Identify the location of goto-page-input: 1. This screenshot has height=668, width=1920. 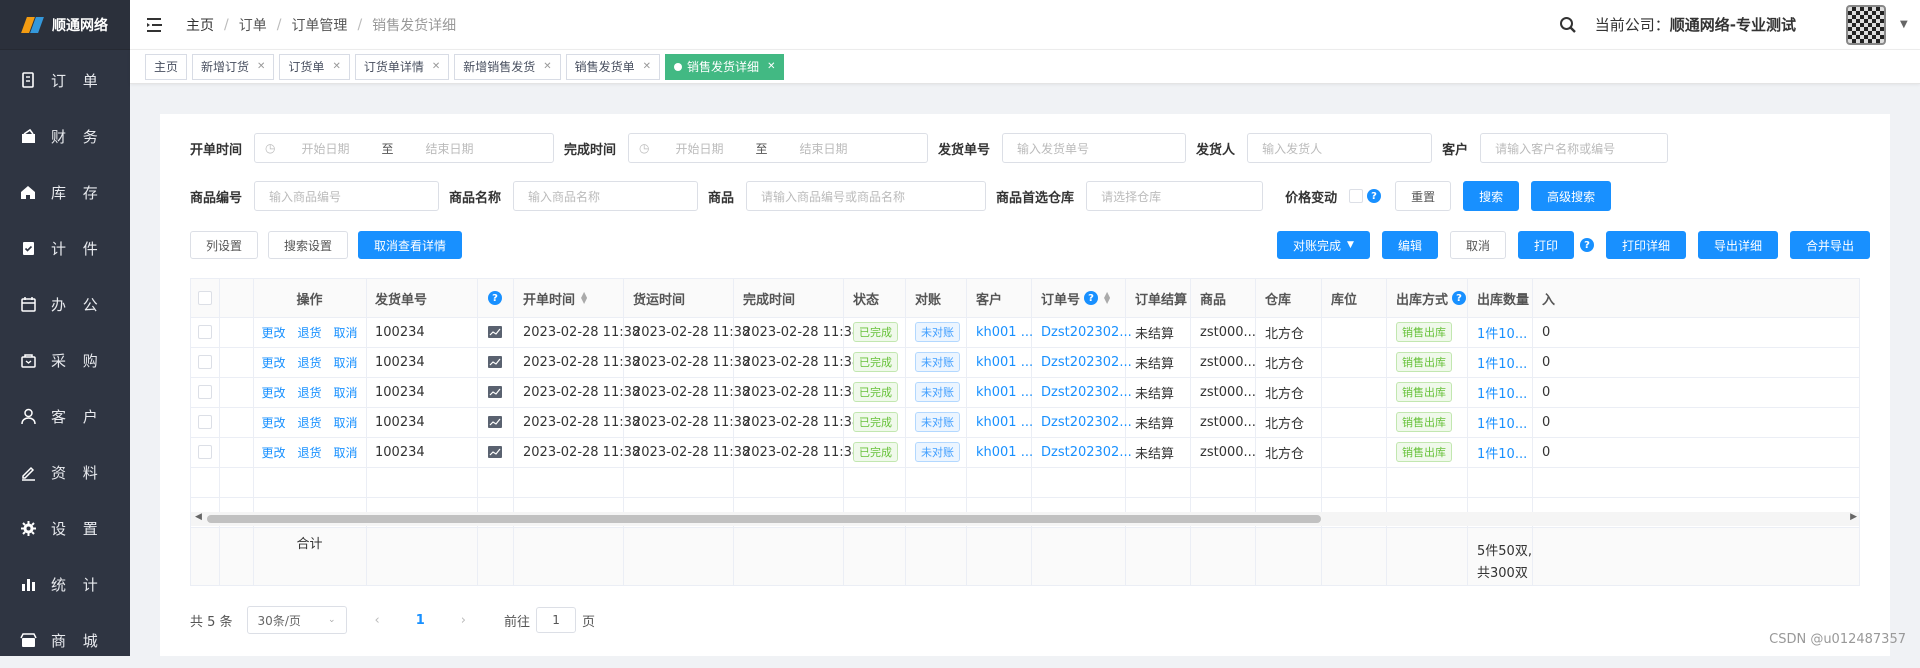
(556, 620).